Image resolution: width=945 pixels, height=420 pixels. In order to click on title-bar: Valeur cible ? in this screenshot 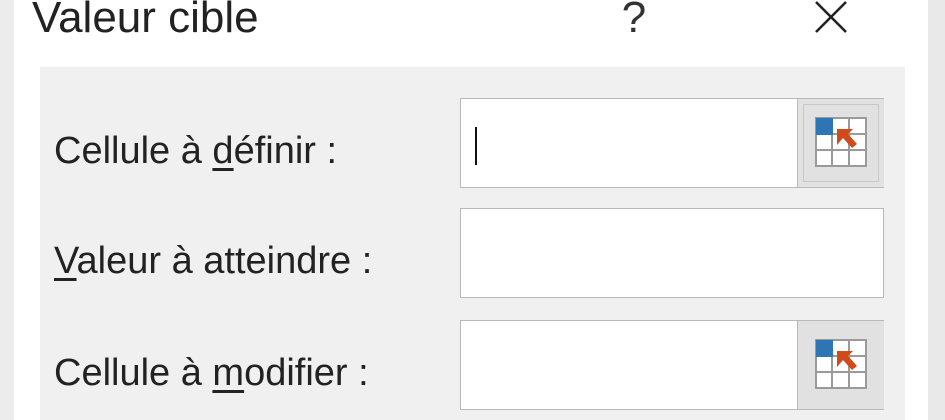, I will do `click(471, 27)`.